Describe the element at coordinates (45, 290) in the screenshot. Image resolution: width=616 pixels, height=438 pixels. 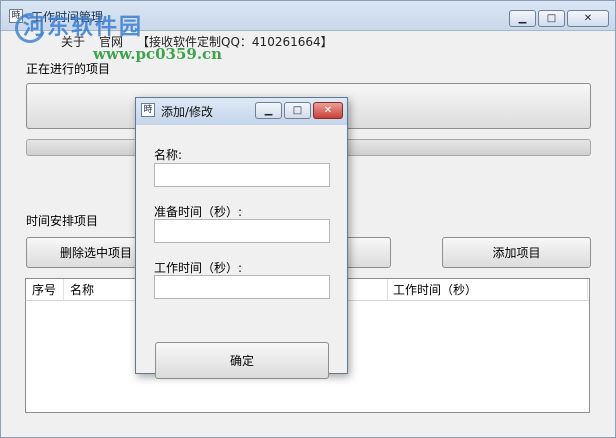
I see `column-header-index: 序号` at that location.